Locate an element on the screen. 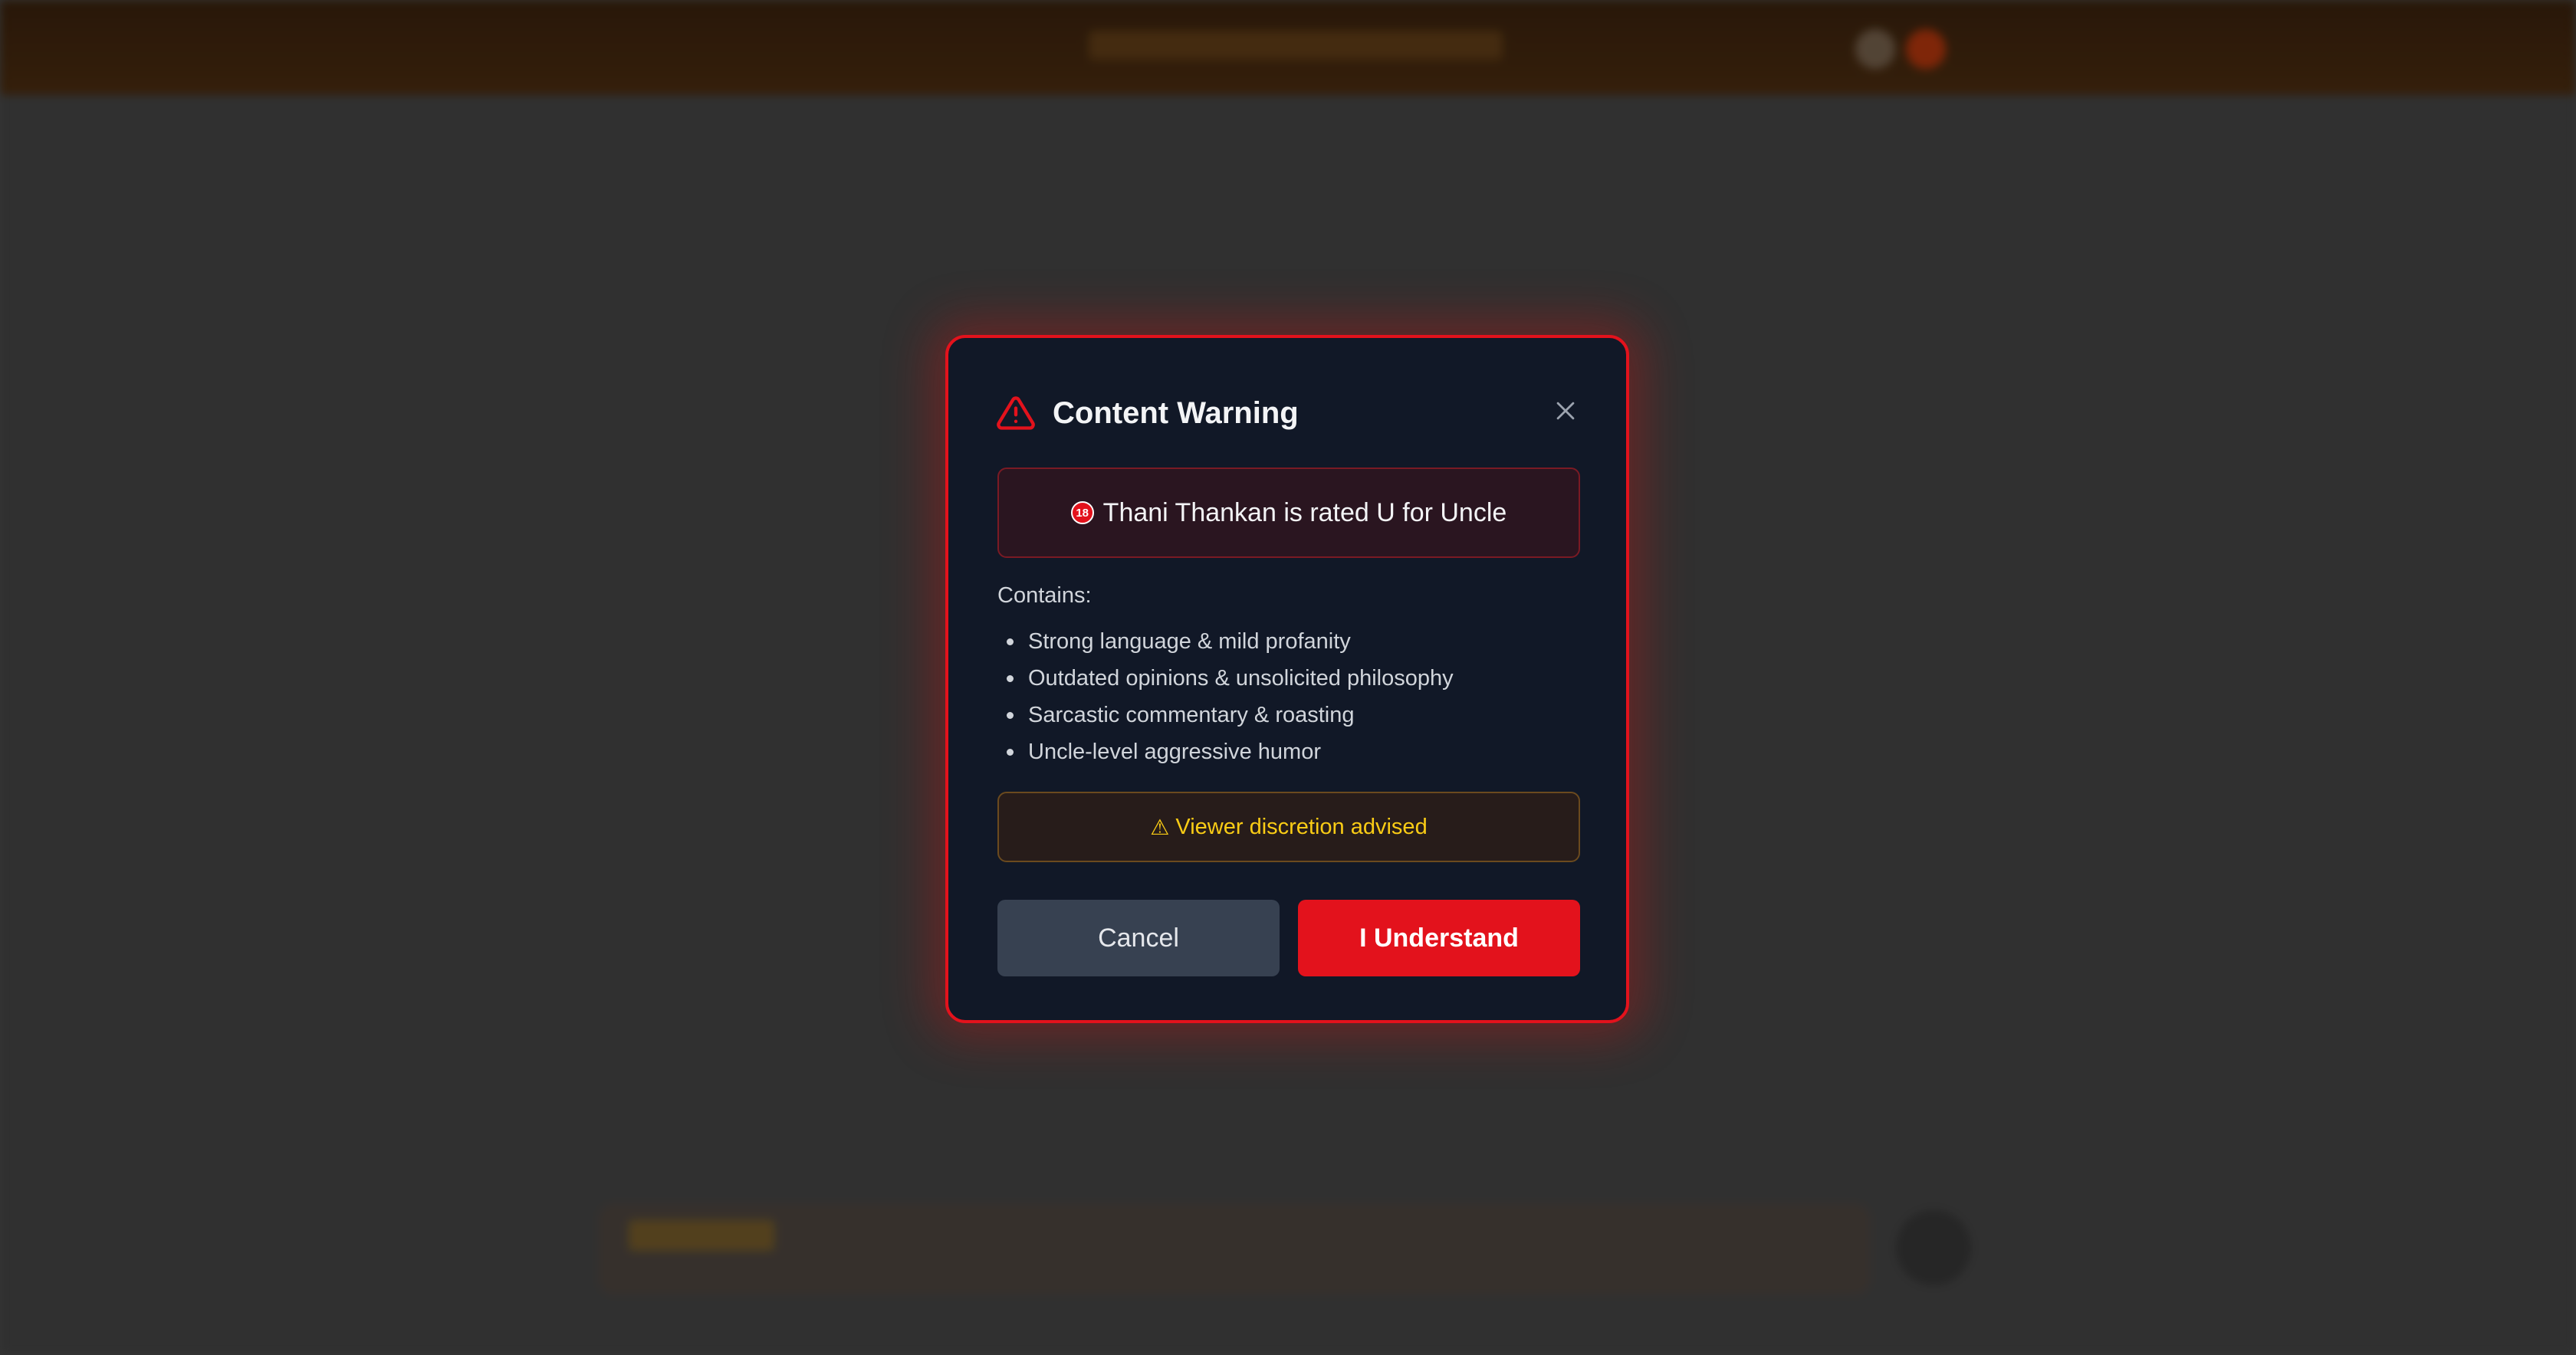  list-item-text: Uncle-level aggressive humor is located at coordinates (1175, 752).